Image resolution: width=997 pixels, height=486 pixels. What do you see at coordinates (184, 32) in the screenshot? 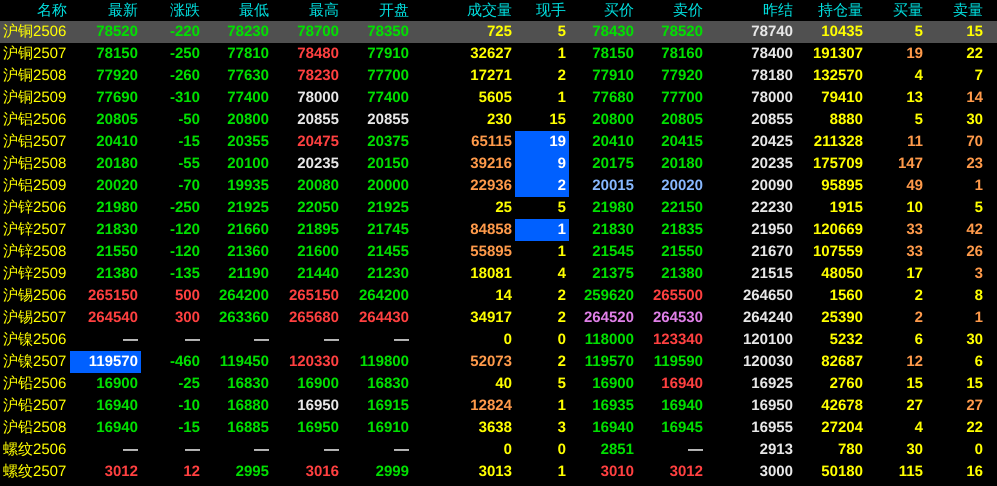
I see `table-cell-text: -220` at bounding box center [184, 32].